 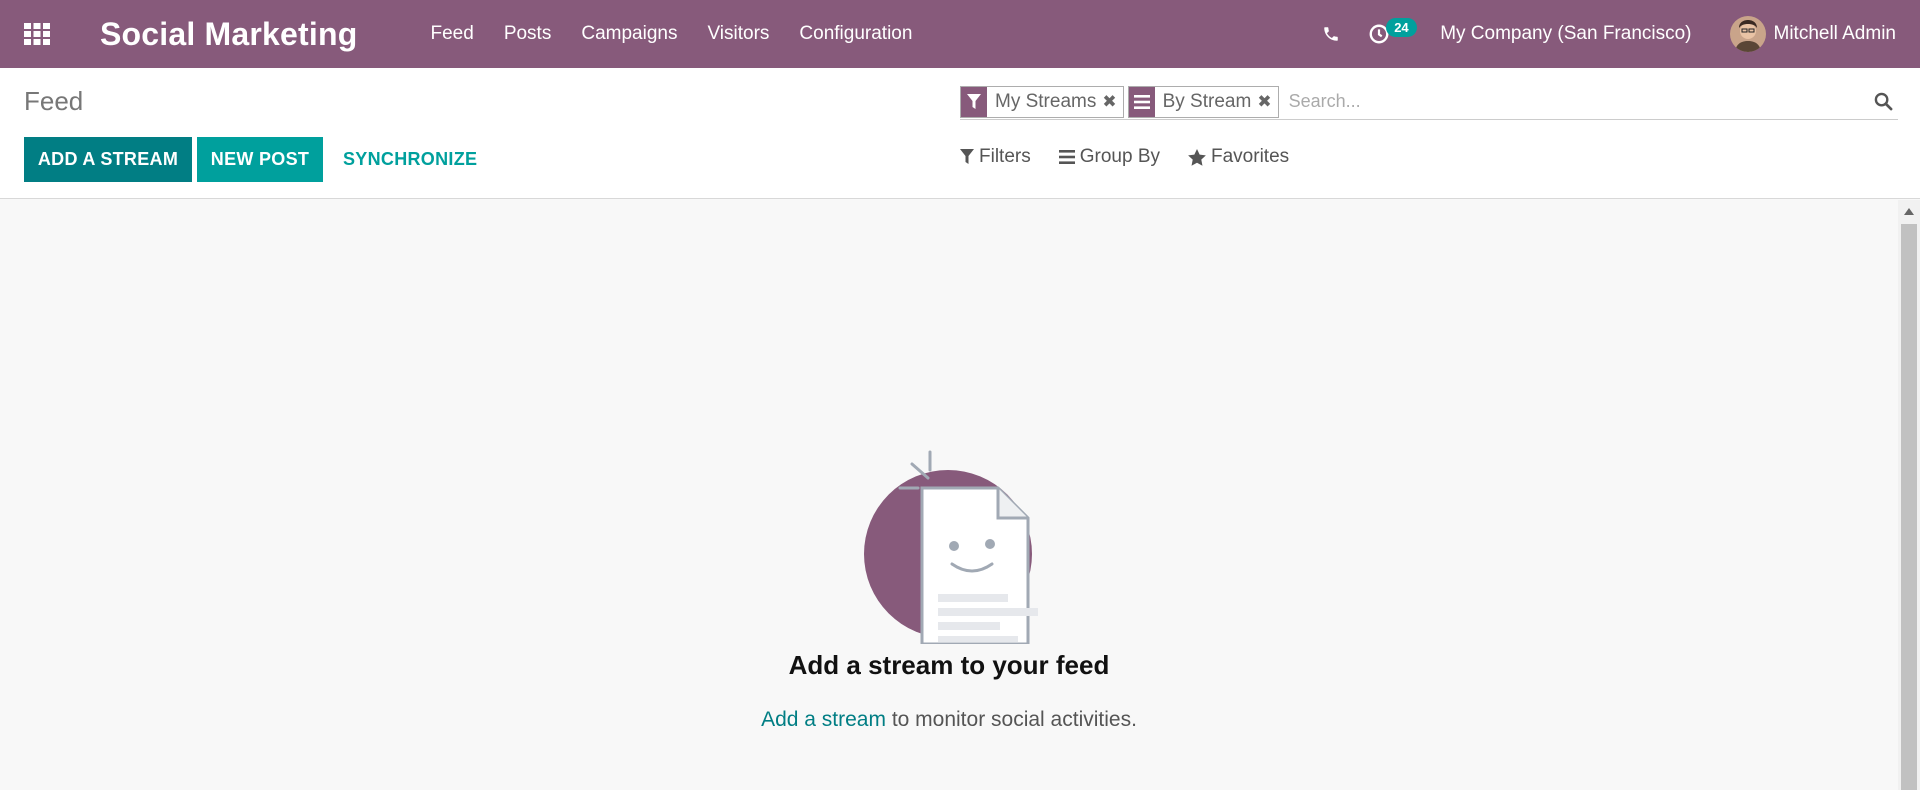 What do you see at coordinates (1747, 34) in the screenshot?
I see `avatar` at bounding box center [1747, 34].